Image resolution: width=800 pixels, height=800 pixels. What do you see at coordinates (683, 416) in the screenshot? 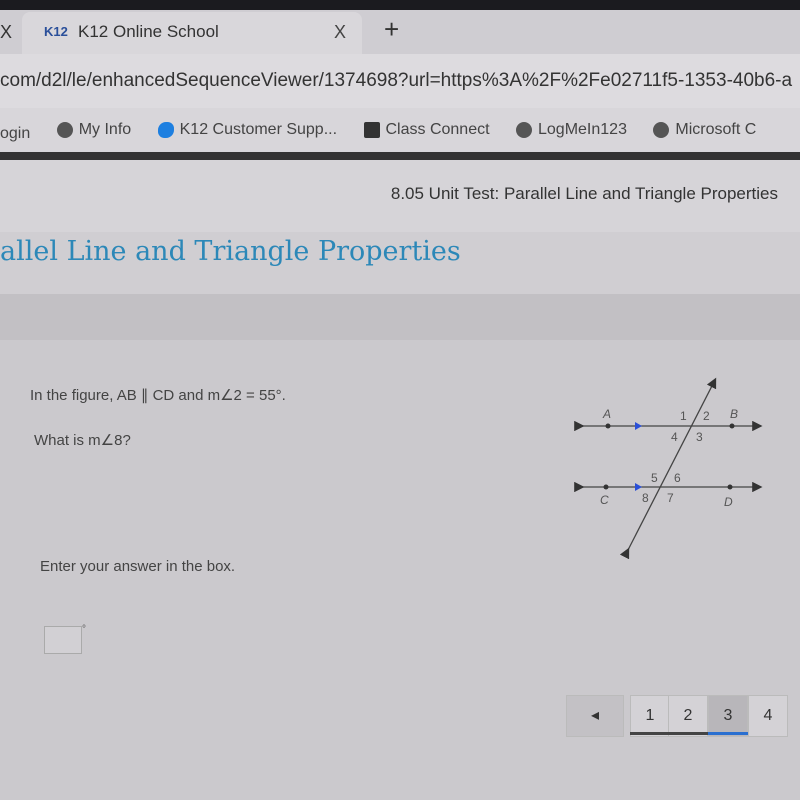
I see `angle-1: 1` at bounding box center [683, 416].